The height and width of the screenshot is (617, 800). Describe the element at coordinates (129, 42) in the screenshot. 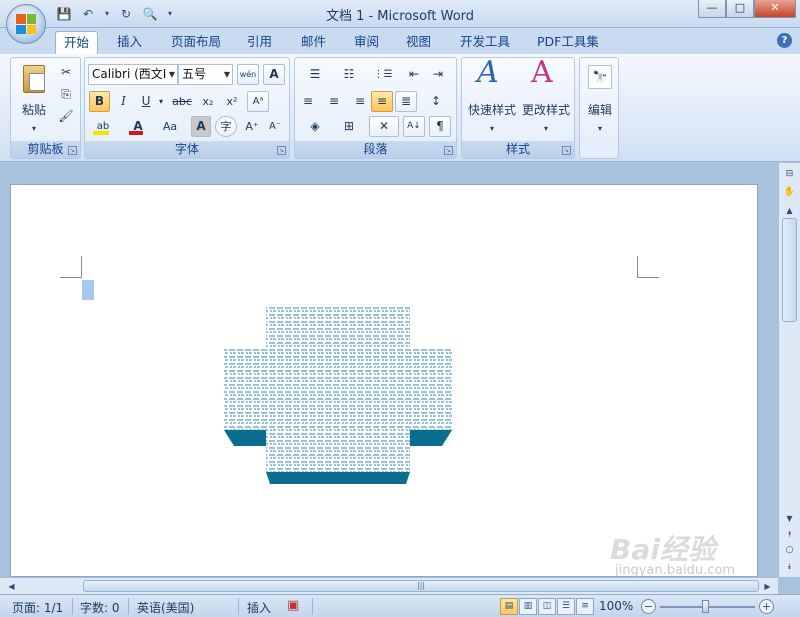

I see `tab-insert: 插入` at that location.